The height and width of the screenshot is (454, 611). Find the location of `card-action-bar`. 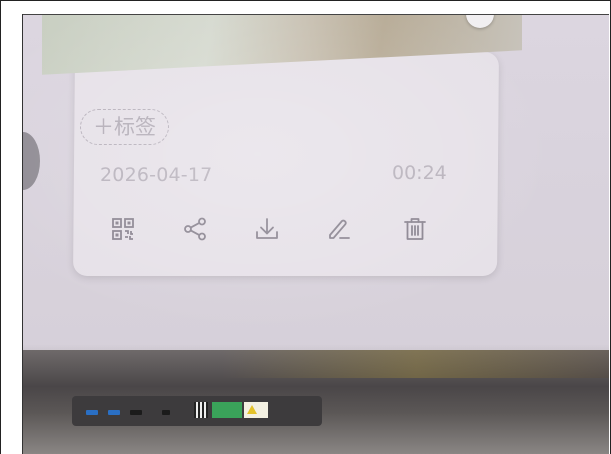

card-action-bar is located at coordinates (278, 234).